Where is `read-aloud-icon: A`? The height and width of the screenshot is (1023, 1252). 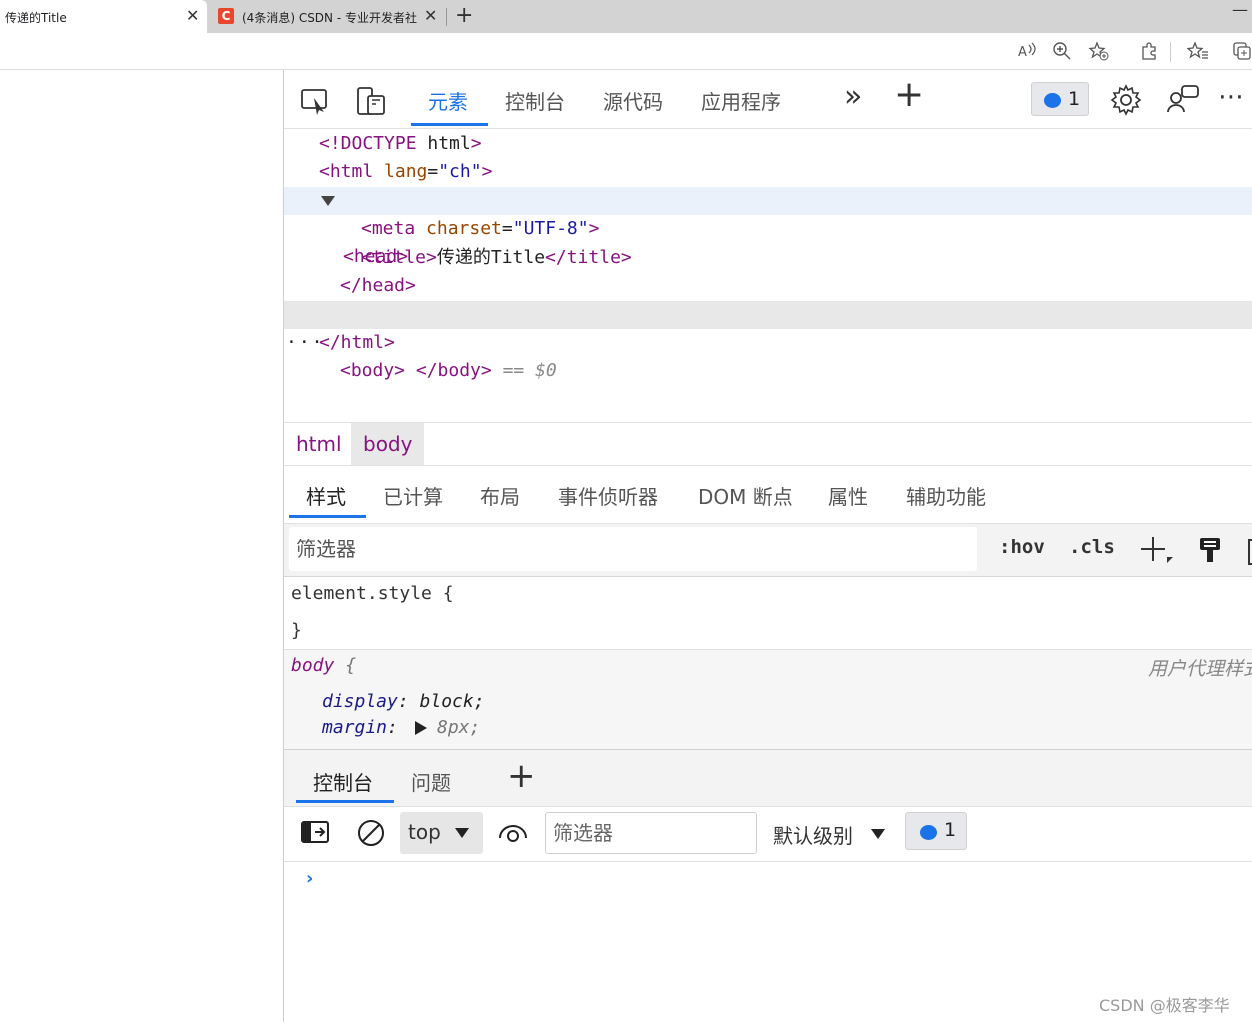 read-aloud-icon: A is located at coordinates (1027, 51).